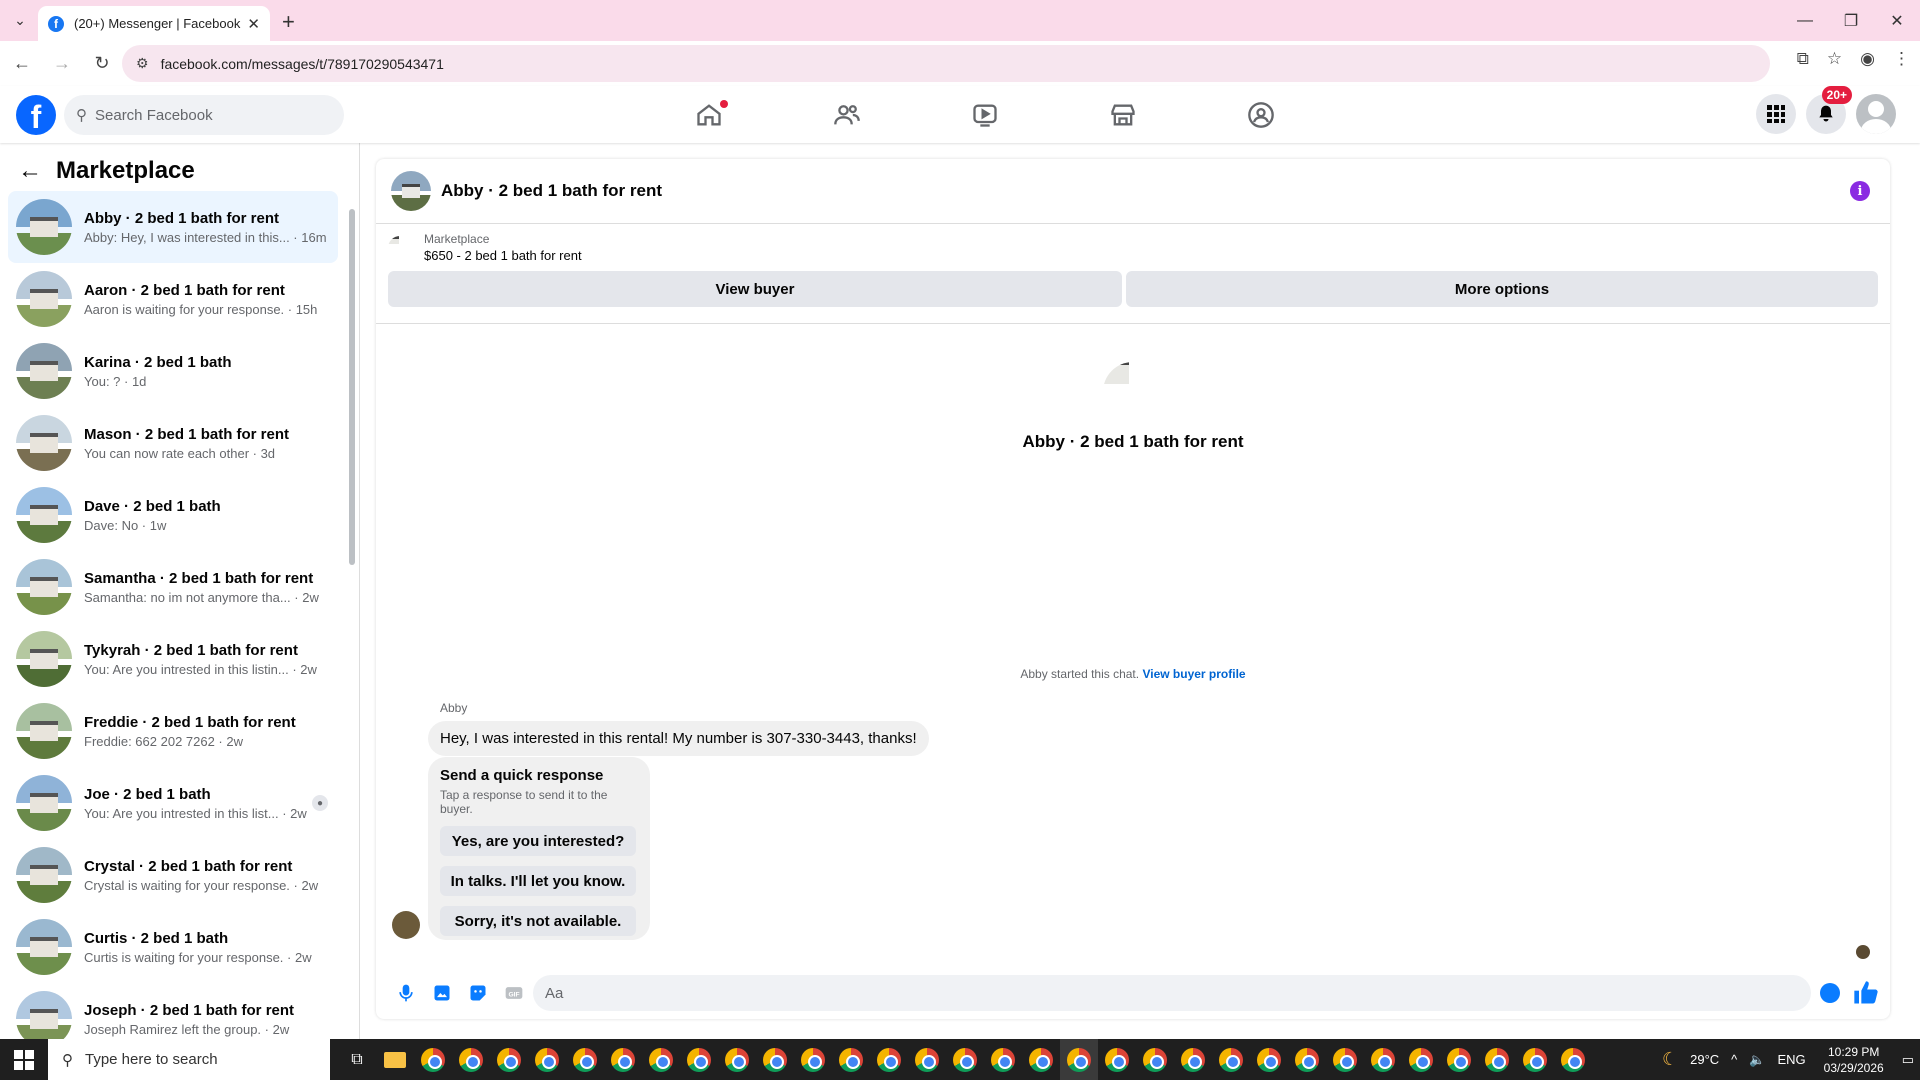 The image size is (1920, 1080). What do you see at coordinates (30, 171) in the screenshot?
I see `back-arrow-icon: ←` at bounding box center [30, 171].